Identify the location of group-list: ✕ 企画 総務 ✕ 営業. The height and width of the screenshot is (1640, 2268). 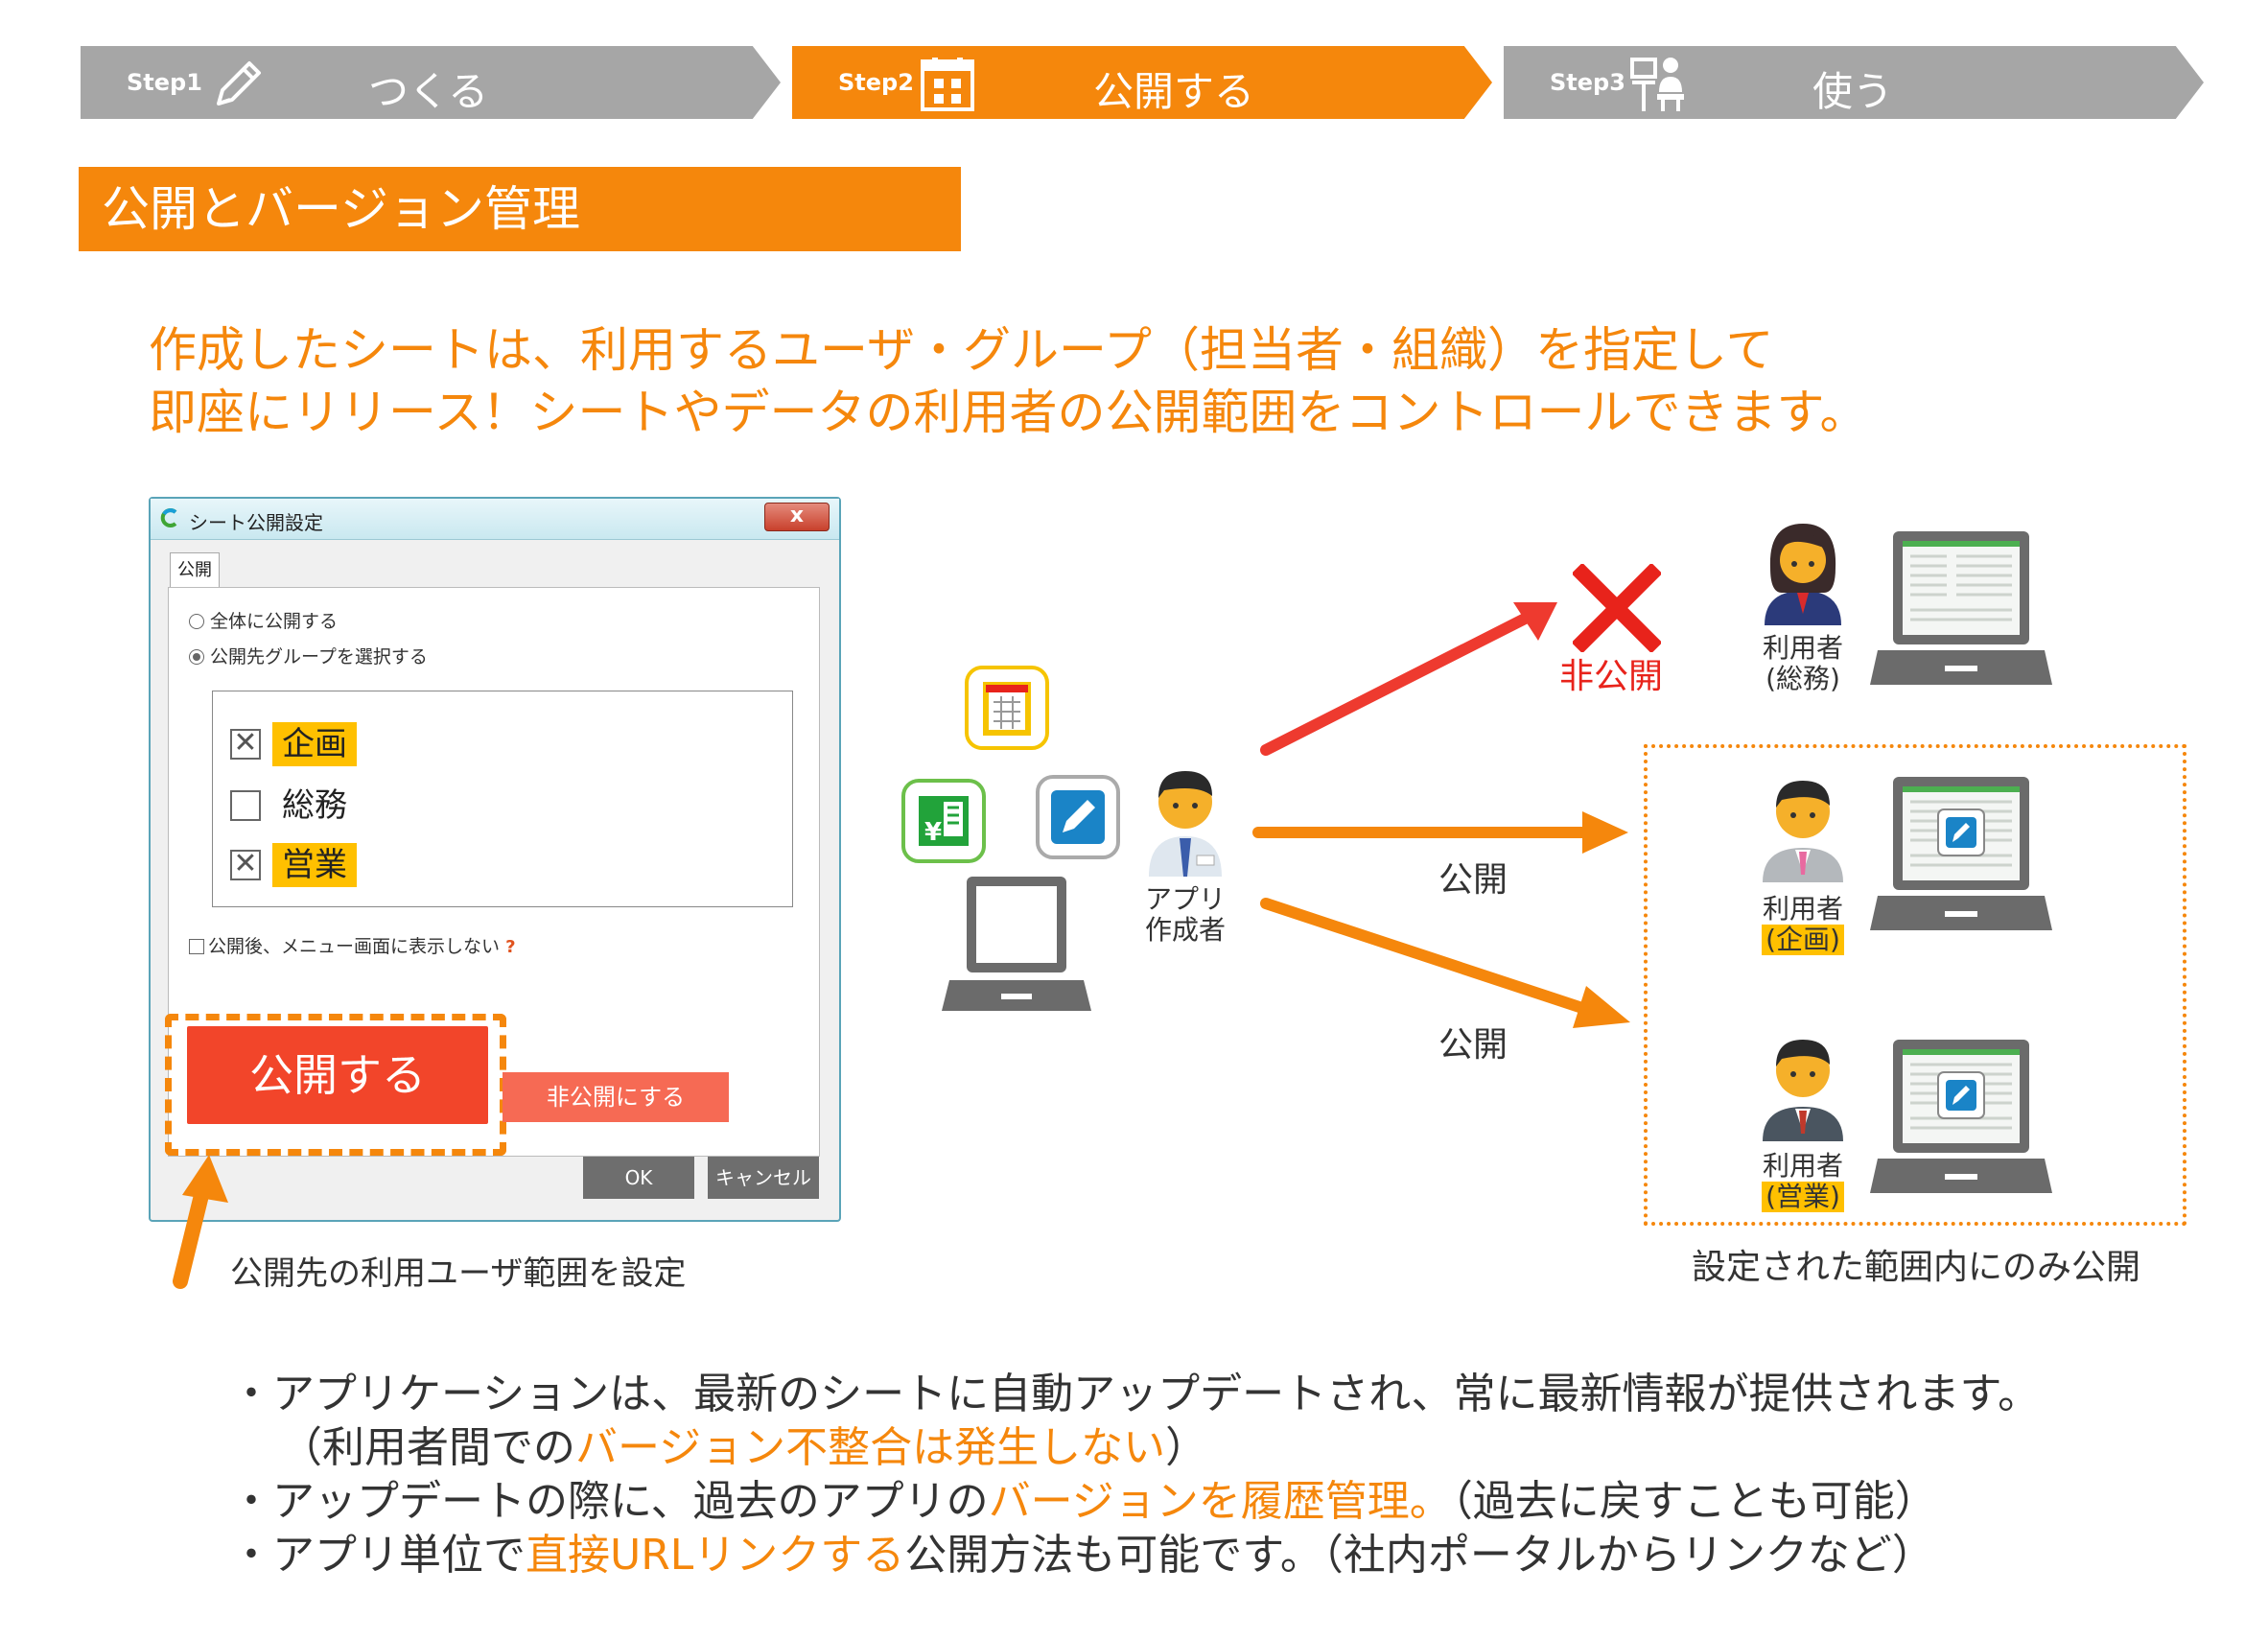
(502, 799).